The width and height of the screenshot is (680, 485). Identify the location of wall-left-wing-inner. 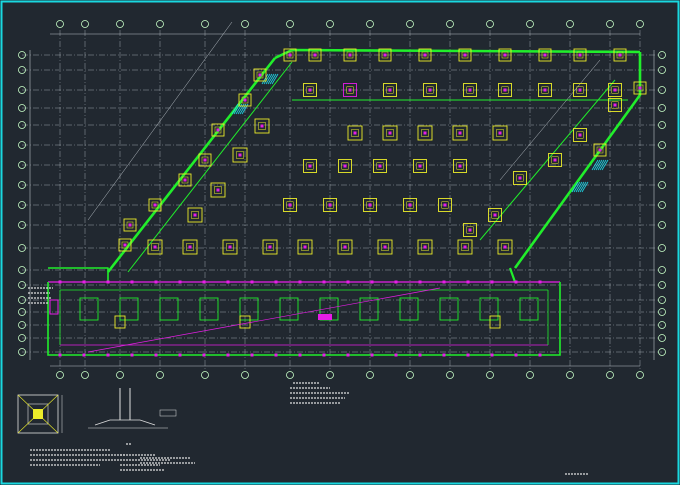
(210, 167).